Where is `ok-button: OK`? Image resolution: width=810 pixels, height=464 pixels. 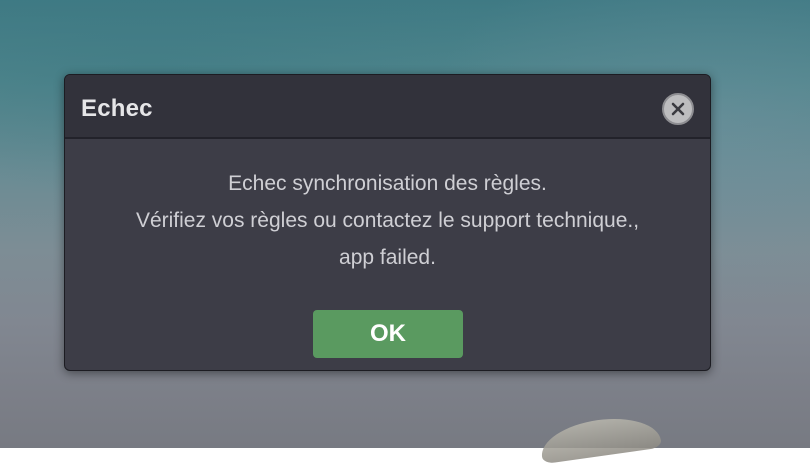
ok-button: OK is located at coordinates (388, 334).